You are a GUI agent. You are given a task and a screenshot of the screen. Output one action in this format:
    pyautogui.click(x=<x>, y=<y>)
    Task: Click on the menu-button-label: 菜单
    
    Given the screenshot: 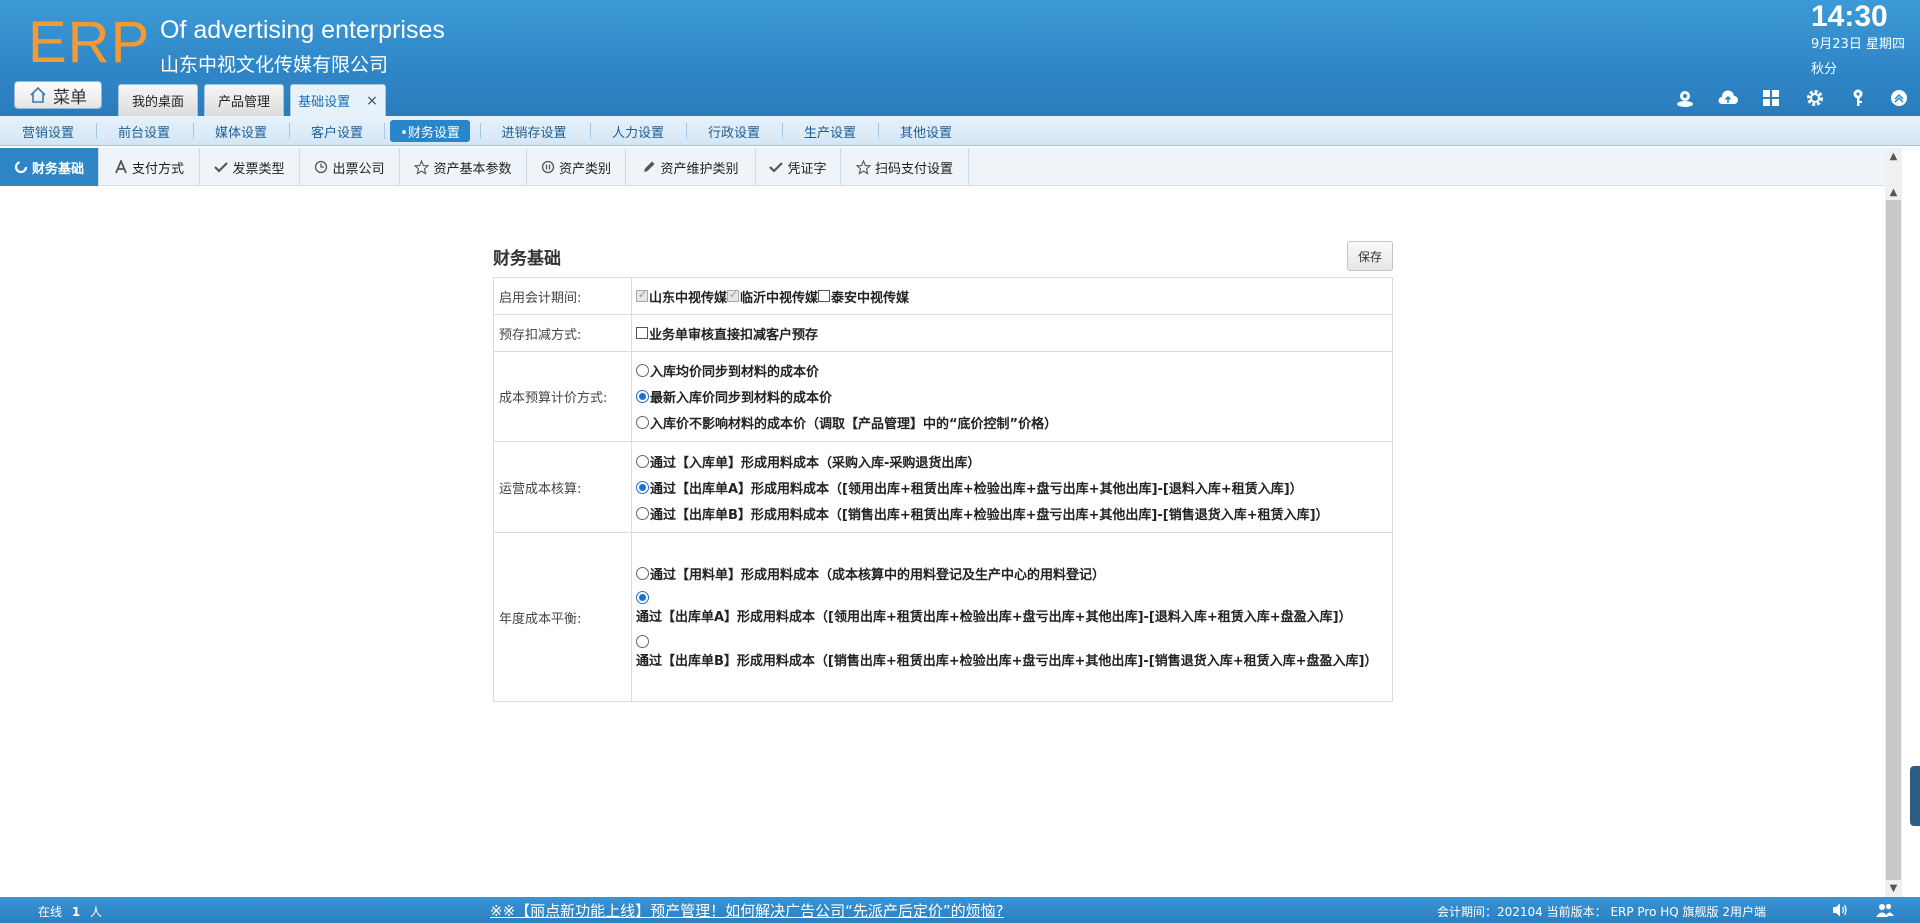 What is the action you would take?
    pyautogui.click(x=70, y=97)
    